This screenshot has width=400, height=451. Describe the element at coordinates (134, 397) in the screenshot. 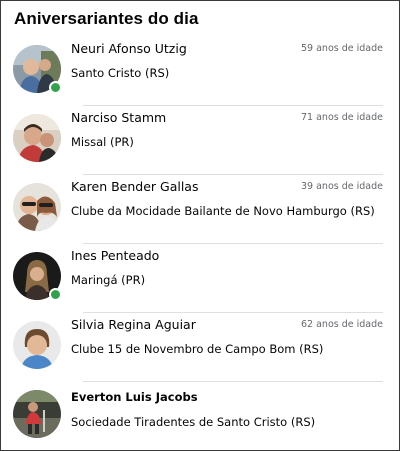

I see `person-name: Everton Luis Jacobs` at that location.